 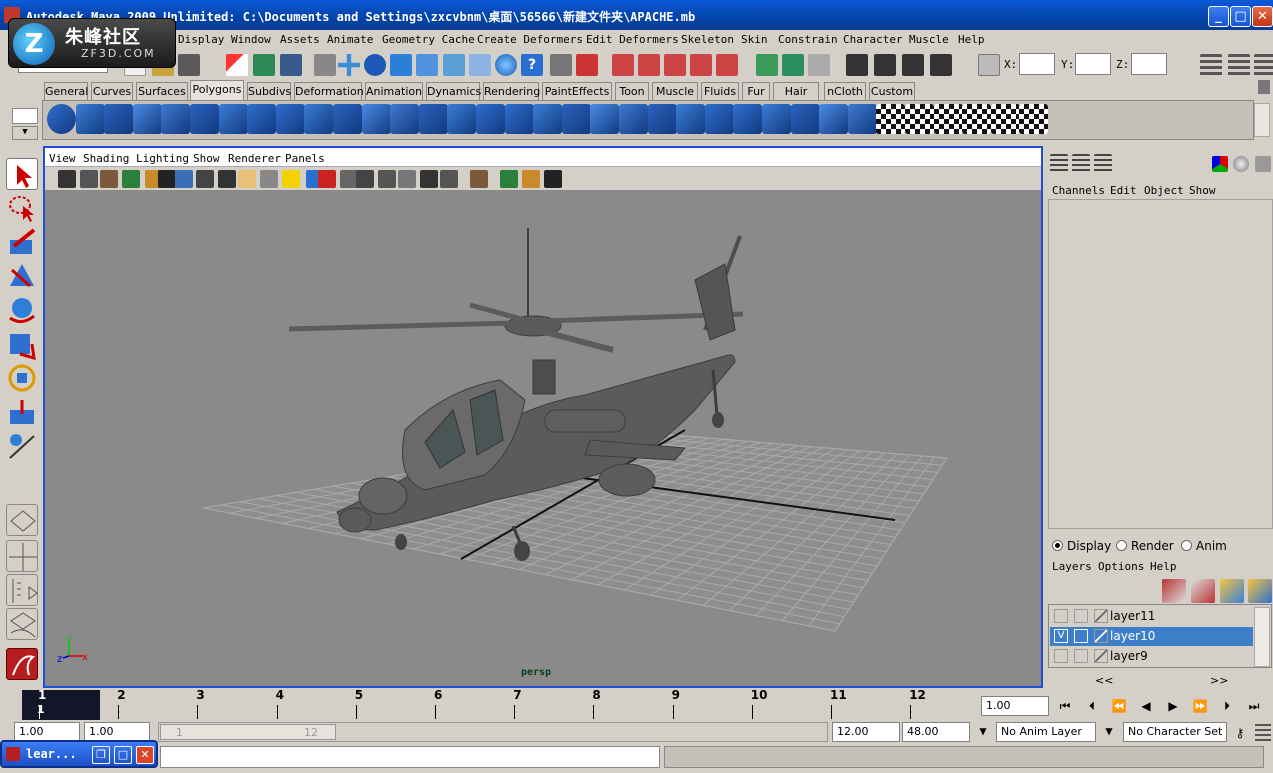 I want to click on shelf-tab-toon: Toon, so click(x=632, y=91).